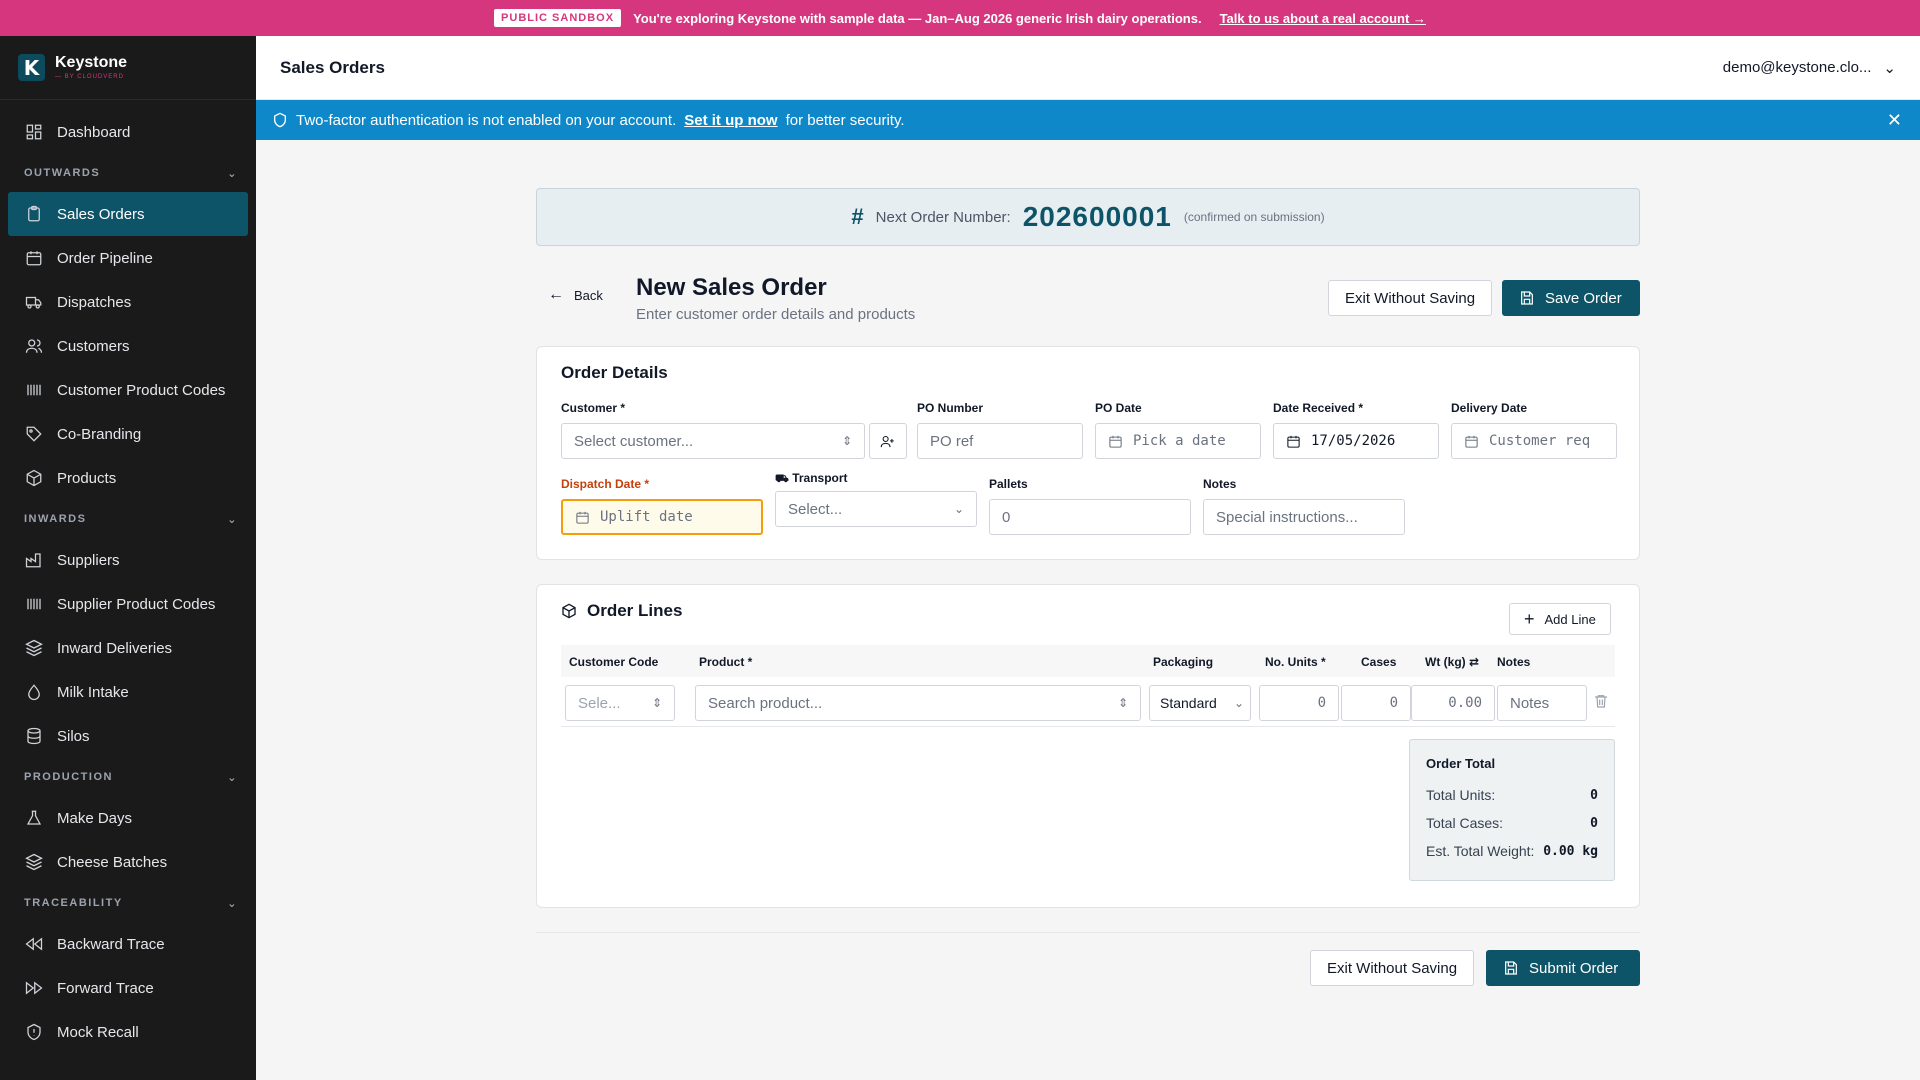 The image size is (1920, 1080). Describe the element at coordinates (128, 648) in the screenshot. I see `sidebar-item-inward-deliveries: Inward Deliveries` at that location.